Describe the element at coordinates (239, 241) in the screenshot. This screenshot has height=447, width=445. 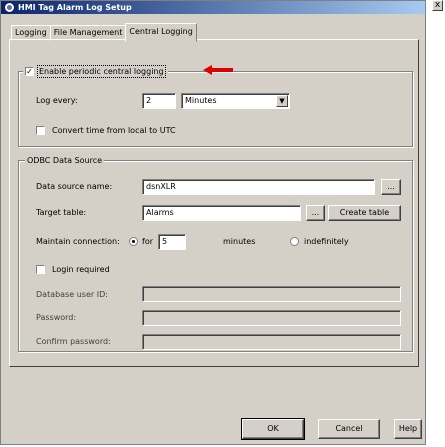
I see `minutes-label: minutes` at that location.